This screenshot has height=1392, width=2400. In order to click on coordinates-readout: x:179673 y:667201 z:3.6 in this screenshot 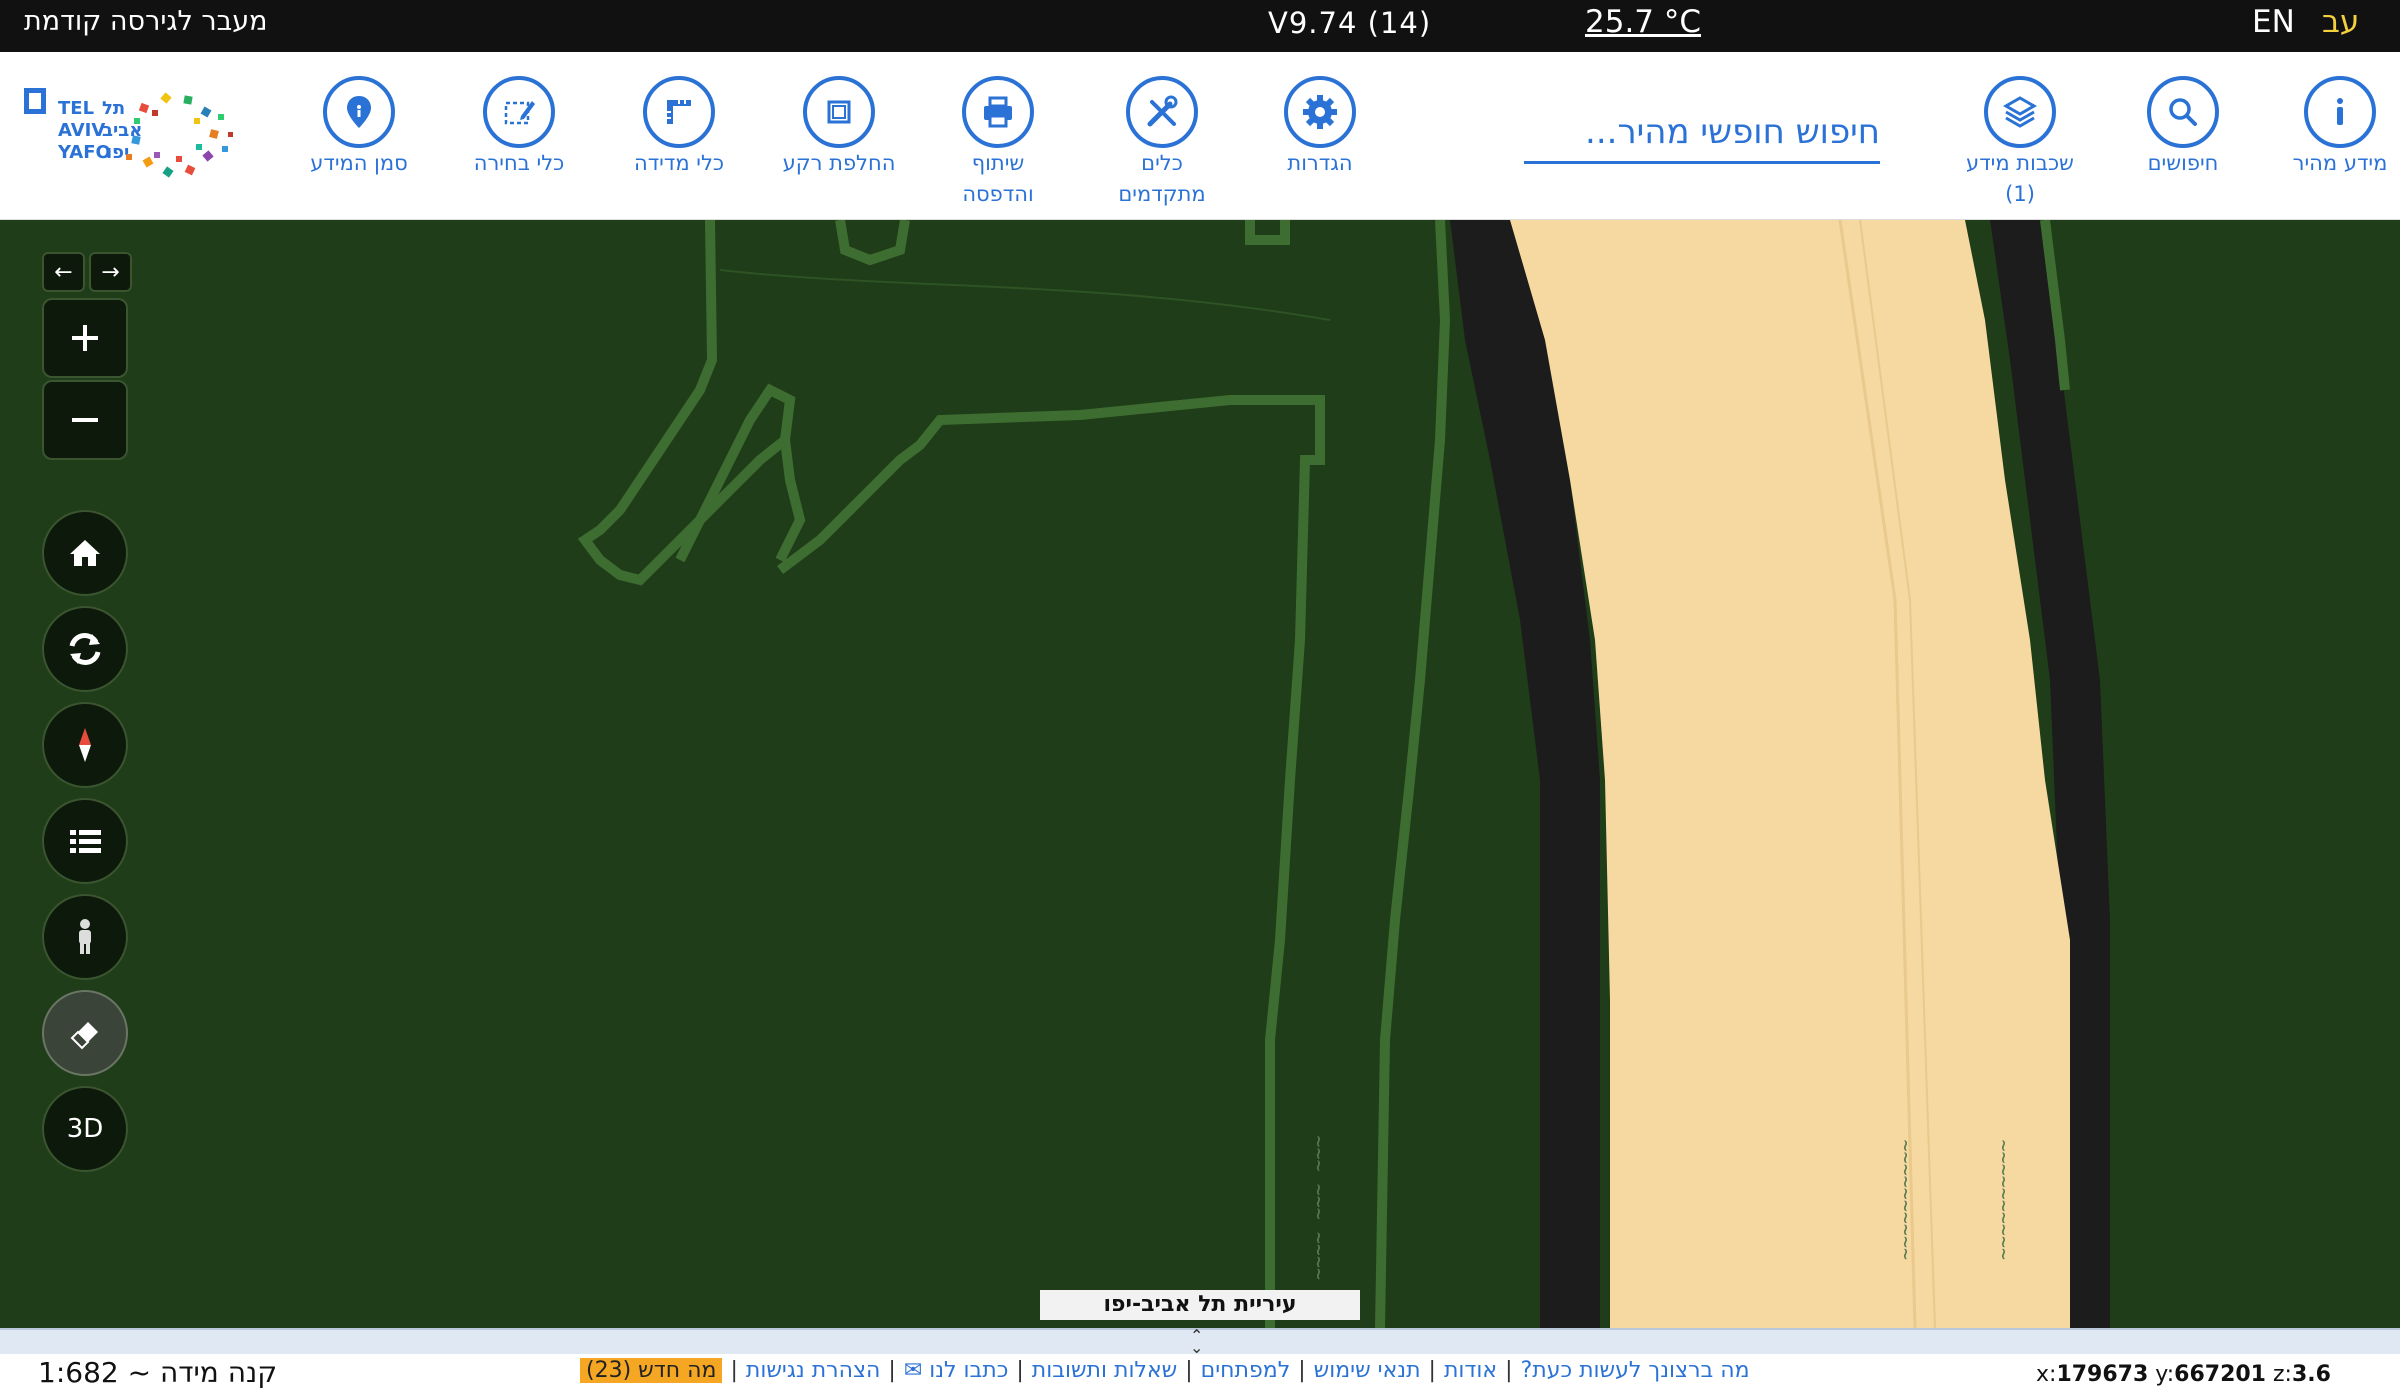, I will do `click(2183, 1374)`.